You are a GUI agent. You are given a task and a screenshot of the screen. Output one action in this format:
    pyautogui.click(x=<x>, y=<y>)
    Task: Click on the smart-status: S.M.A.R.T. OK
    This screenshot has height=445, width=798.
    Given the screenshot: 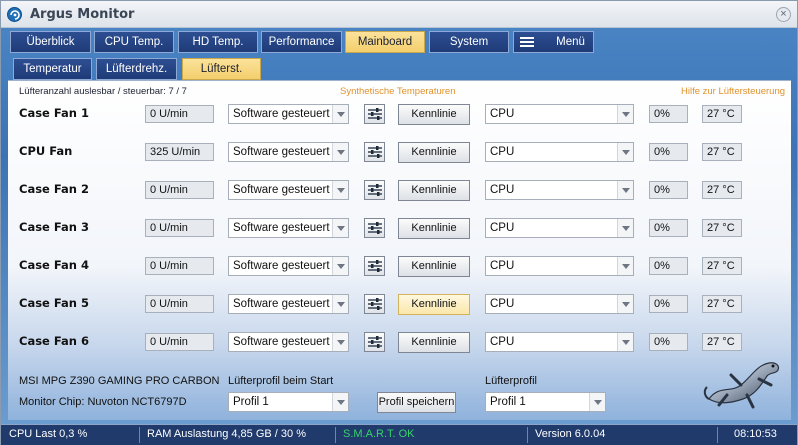 What is the action you would take?
    pyautogui.click(x=379, y=434)
    